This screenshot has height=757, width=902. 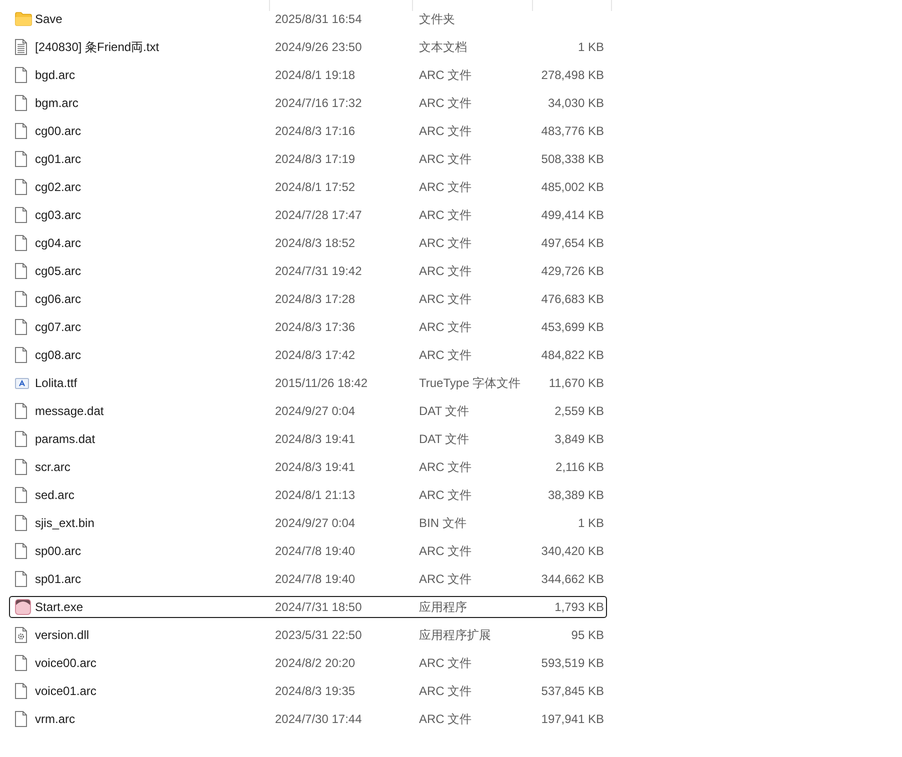 What do you see at coordinates (48, 19) in the screenshot?
I see `file-name: Save` at bounding box center [48, 19].